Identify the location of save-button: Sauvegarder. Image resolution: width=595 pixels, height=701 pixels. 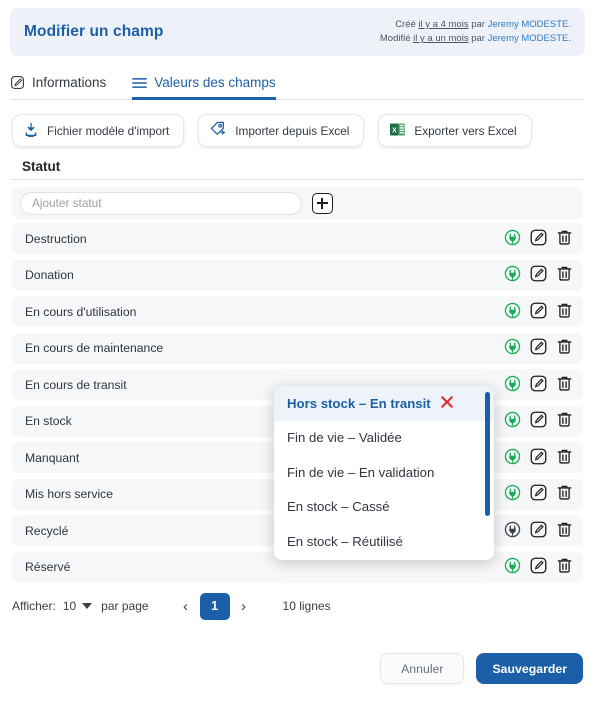
(529, 668).